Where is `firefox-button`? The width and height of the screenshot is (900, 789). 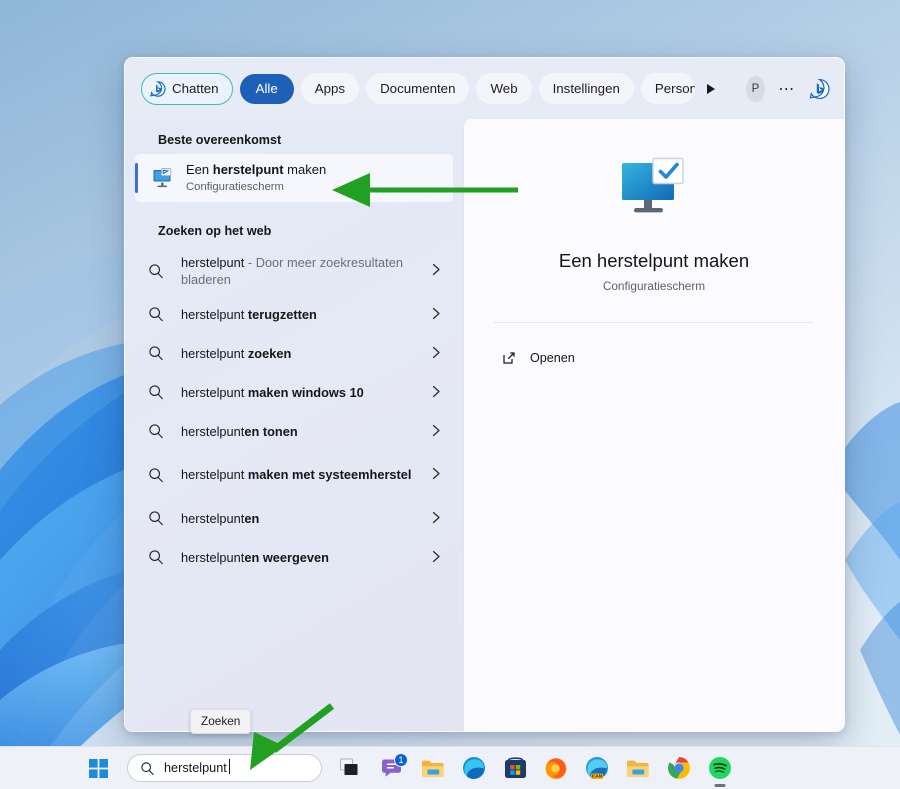 firefox-button is located at coordinates (556, 768).